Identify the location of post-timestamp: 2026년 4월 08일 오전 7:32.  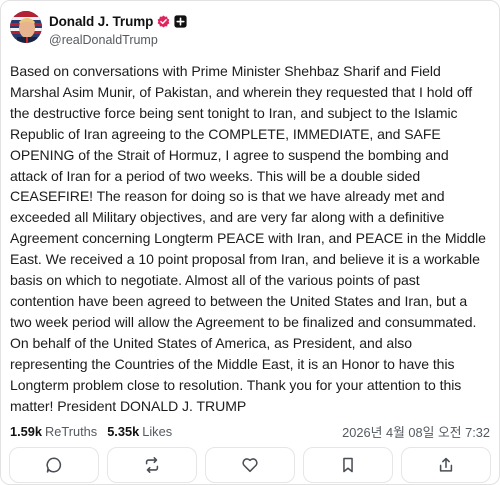
(416, 431).